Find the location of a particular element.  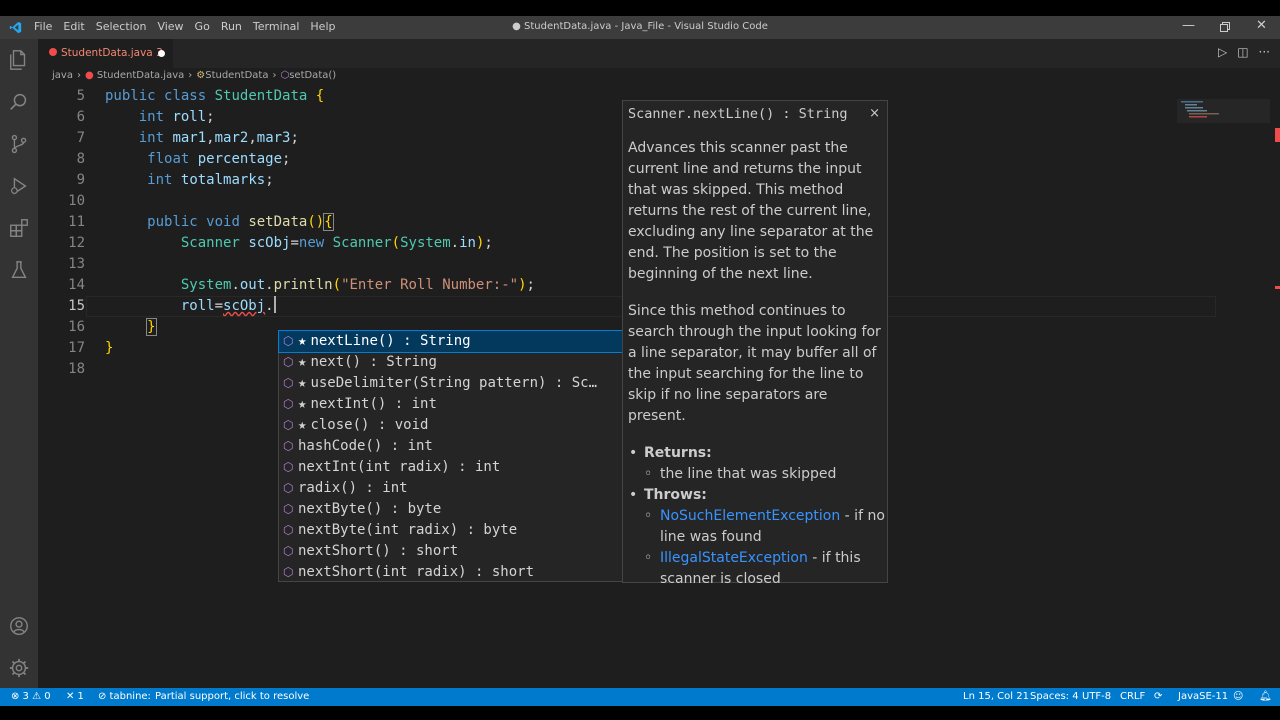

suggestion-item: ⬡ nextShort() : short is located at coordinates (451, 551).